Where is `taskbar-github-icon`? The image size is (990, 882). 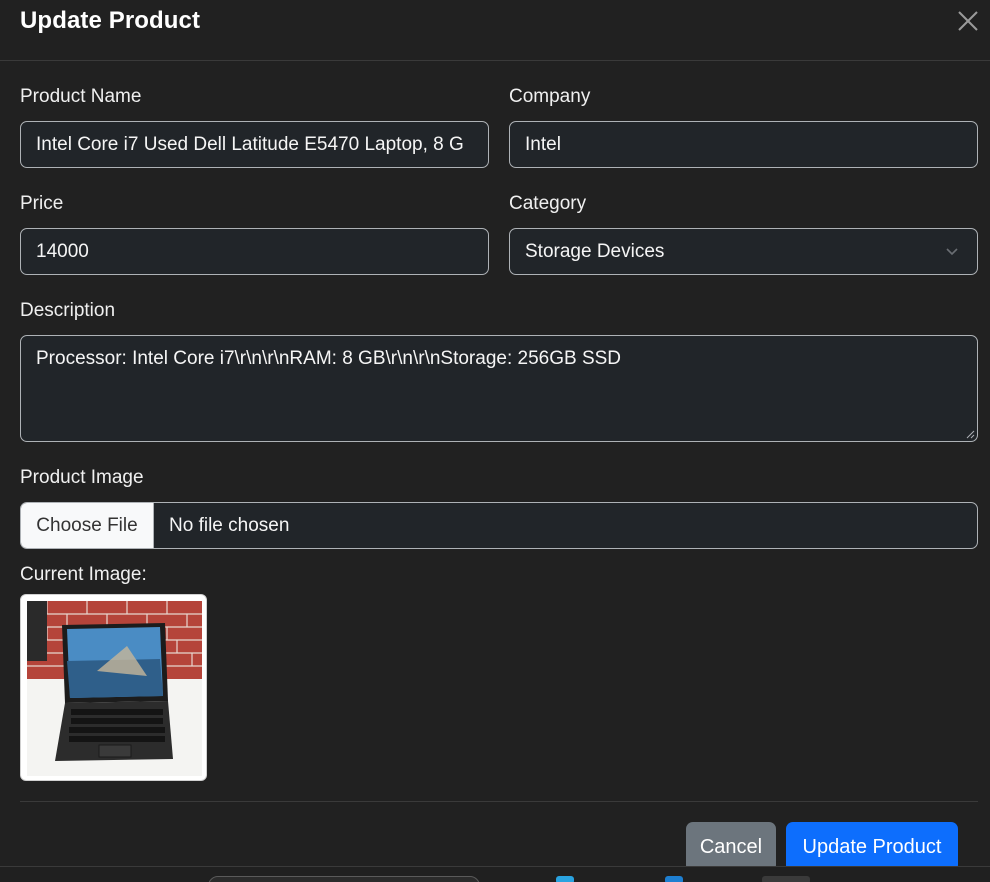
taskbar-github-icon is located at coordinates (786, 879).